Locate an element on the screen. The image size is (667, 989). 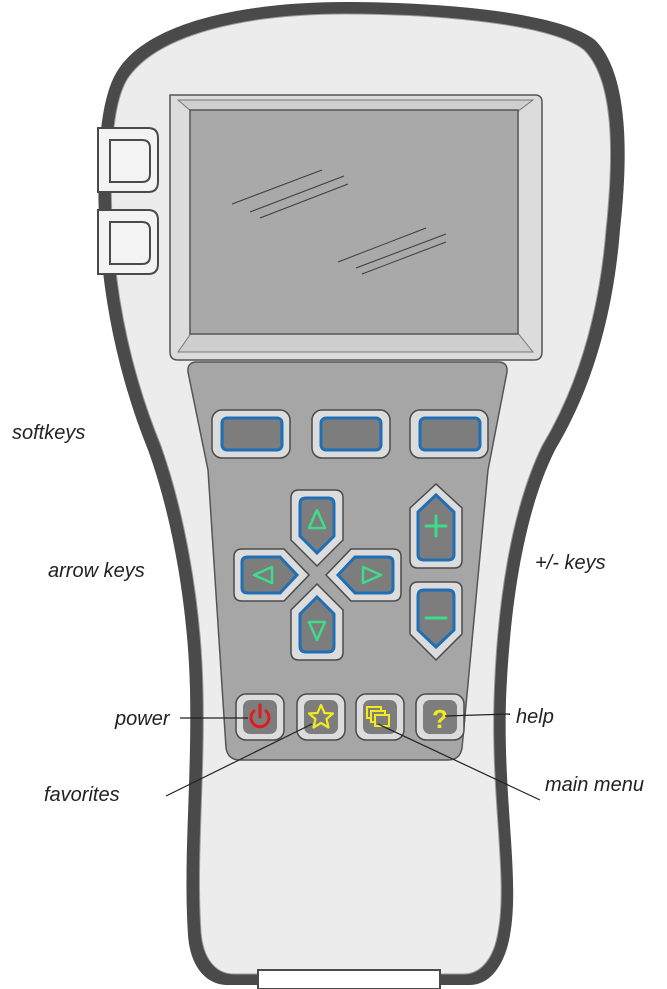
display-bevel-bottom is located at coordinates (356, 342).